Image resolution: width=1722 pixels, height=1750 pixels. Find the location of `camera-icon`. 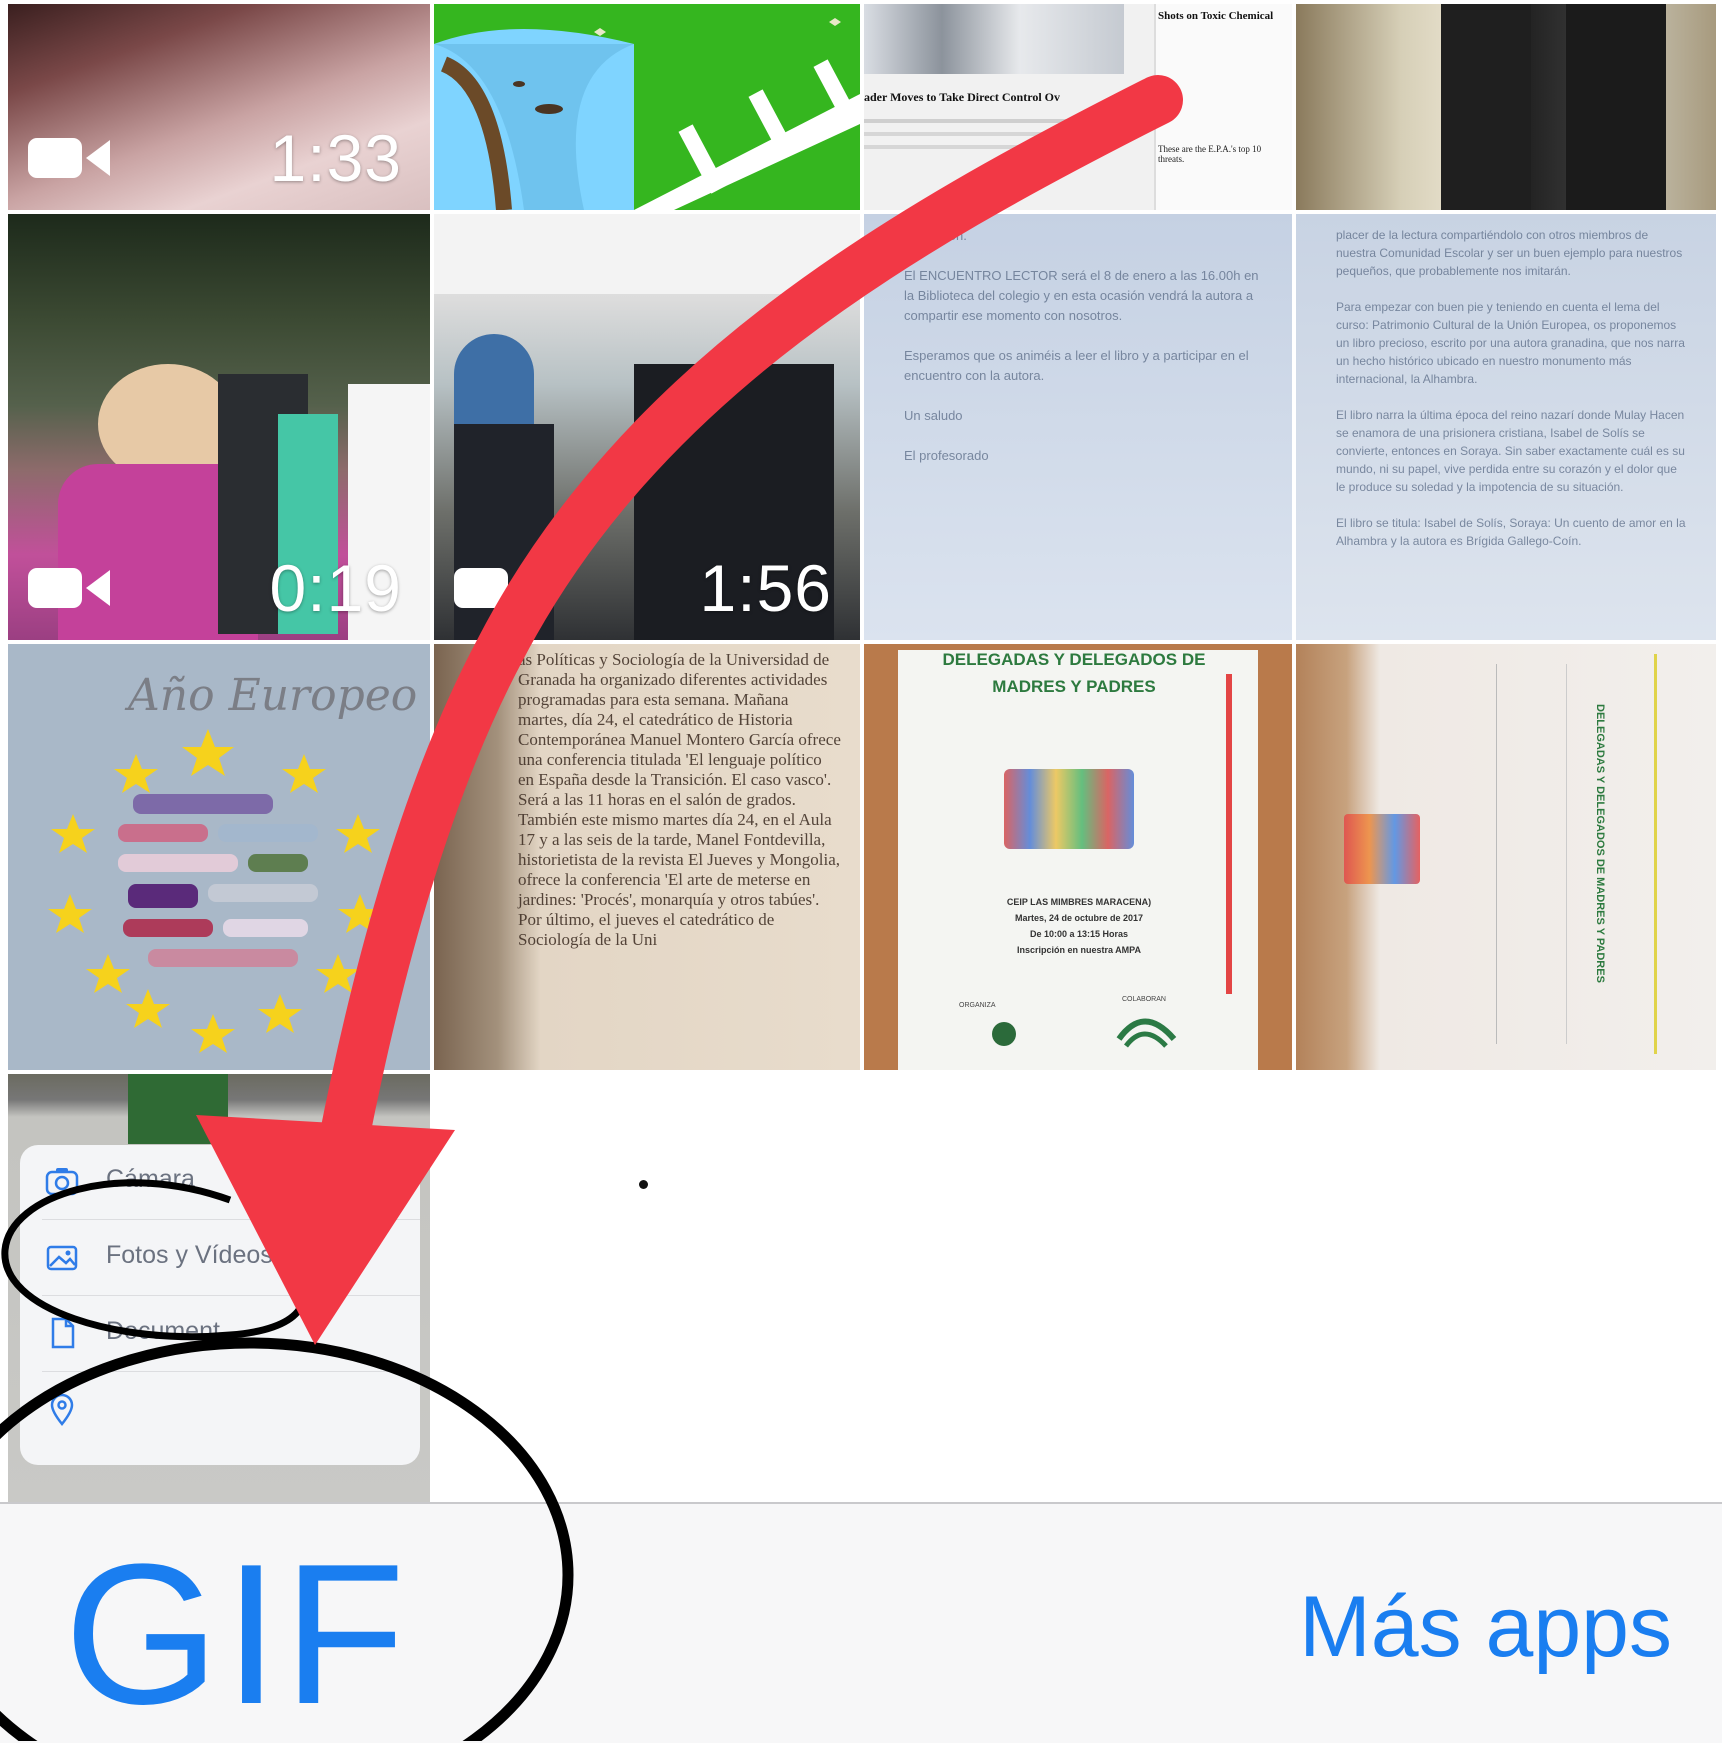

camera-icon is located at coordinates (62, 1182).